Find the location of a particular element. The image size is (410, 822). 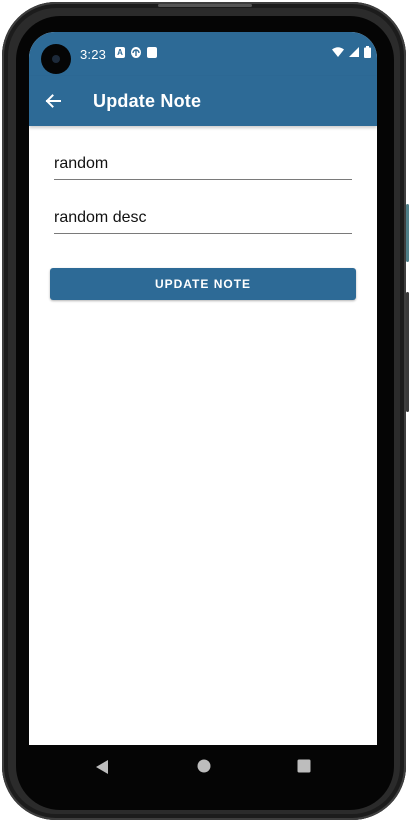

sync-icon is located at coordinates (136, 52).